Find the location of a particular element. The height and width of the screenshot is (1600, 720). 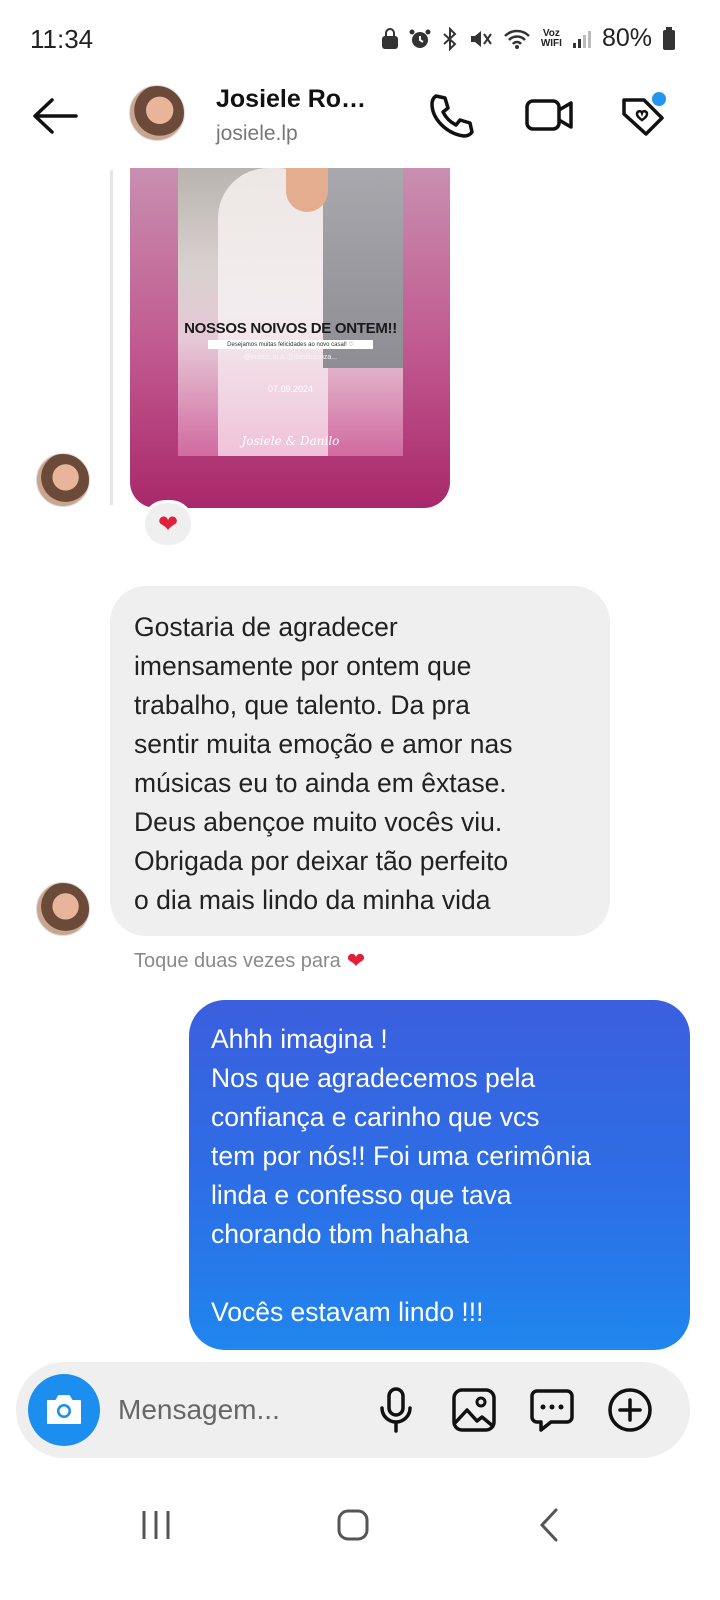

heart-reaction: ❤ is located at coordinates (168, 524).